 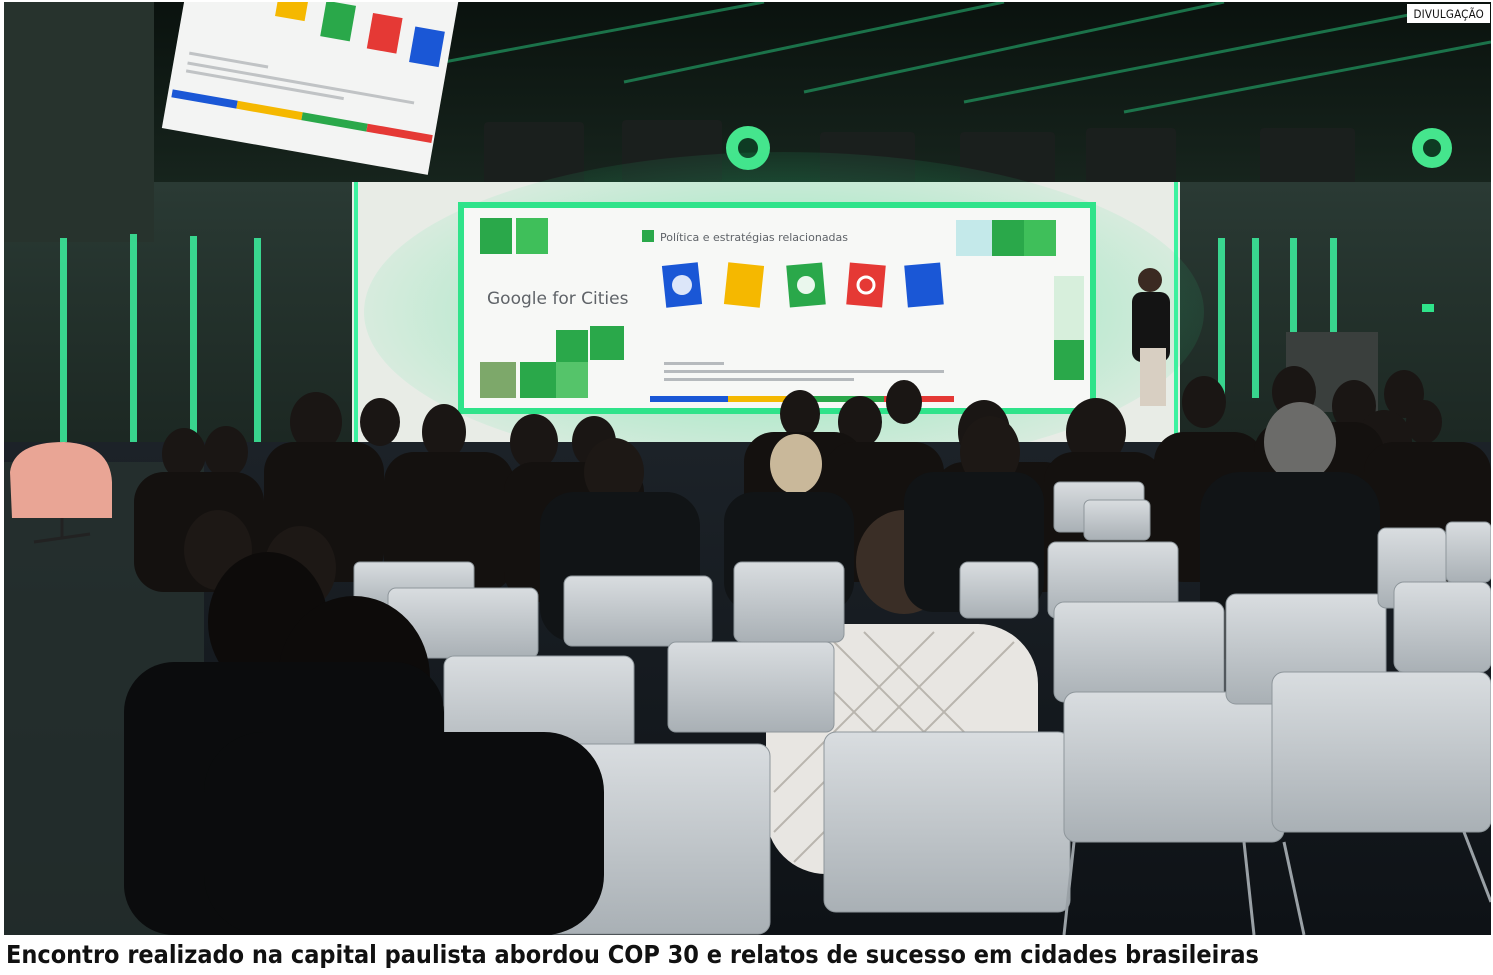 I want to click on screen-brand: Google for Cities, so click(x=558, y=299).